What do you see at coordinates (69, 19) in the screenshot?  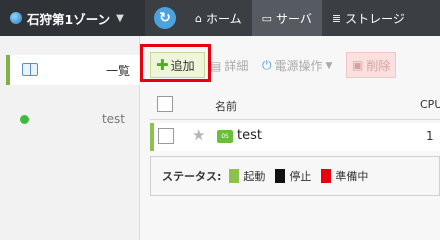 I see `zone-label: 石狩第1ゾーン` at bounding box center [69, 19].